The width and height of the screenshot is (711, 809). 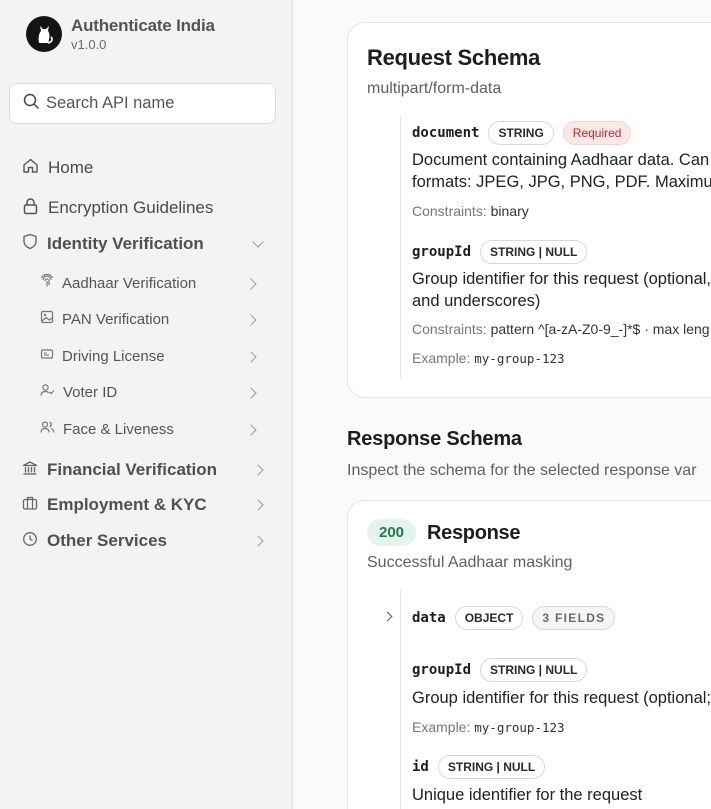 I want to click on field-constraints: Constraints: binary, so click(x=470, y=211).